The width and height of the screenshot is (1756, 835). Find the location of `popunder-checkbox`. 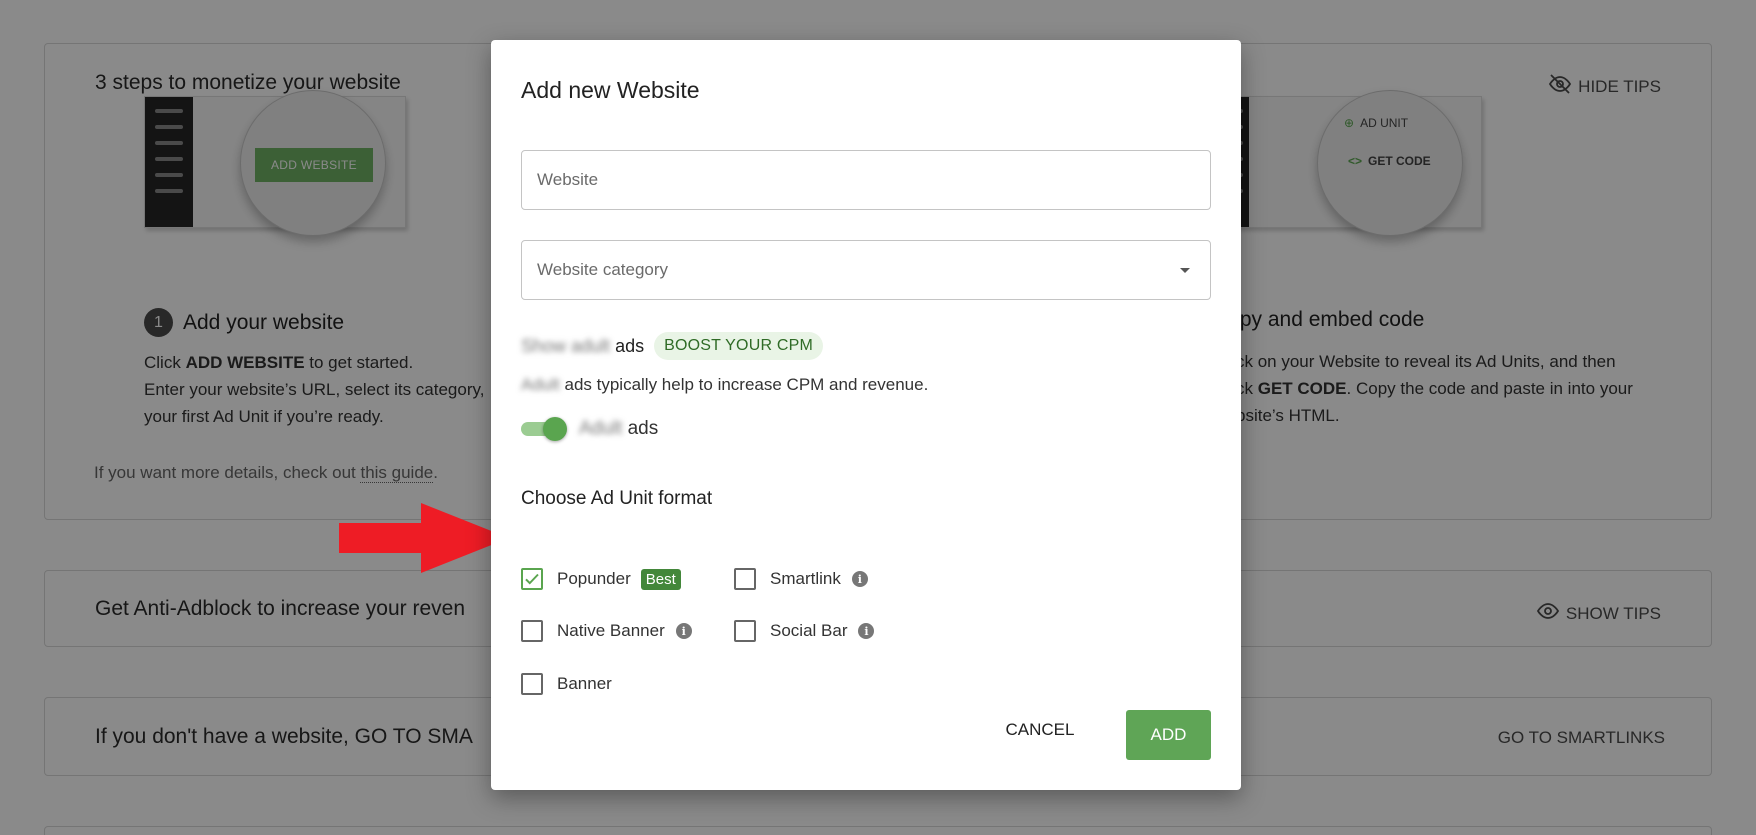

popunder-checkbox is located at coordinates (532, 579).